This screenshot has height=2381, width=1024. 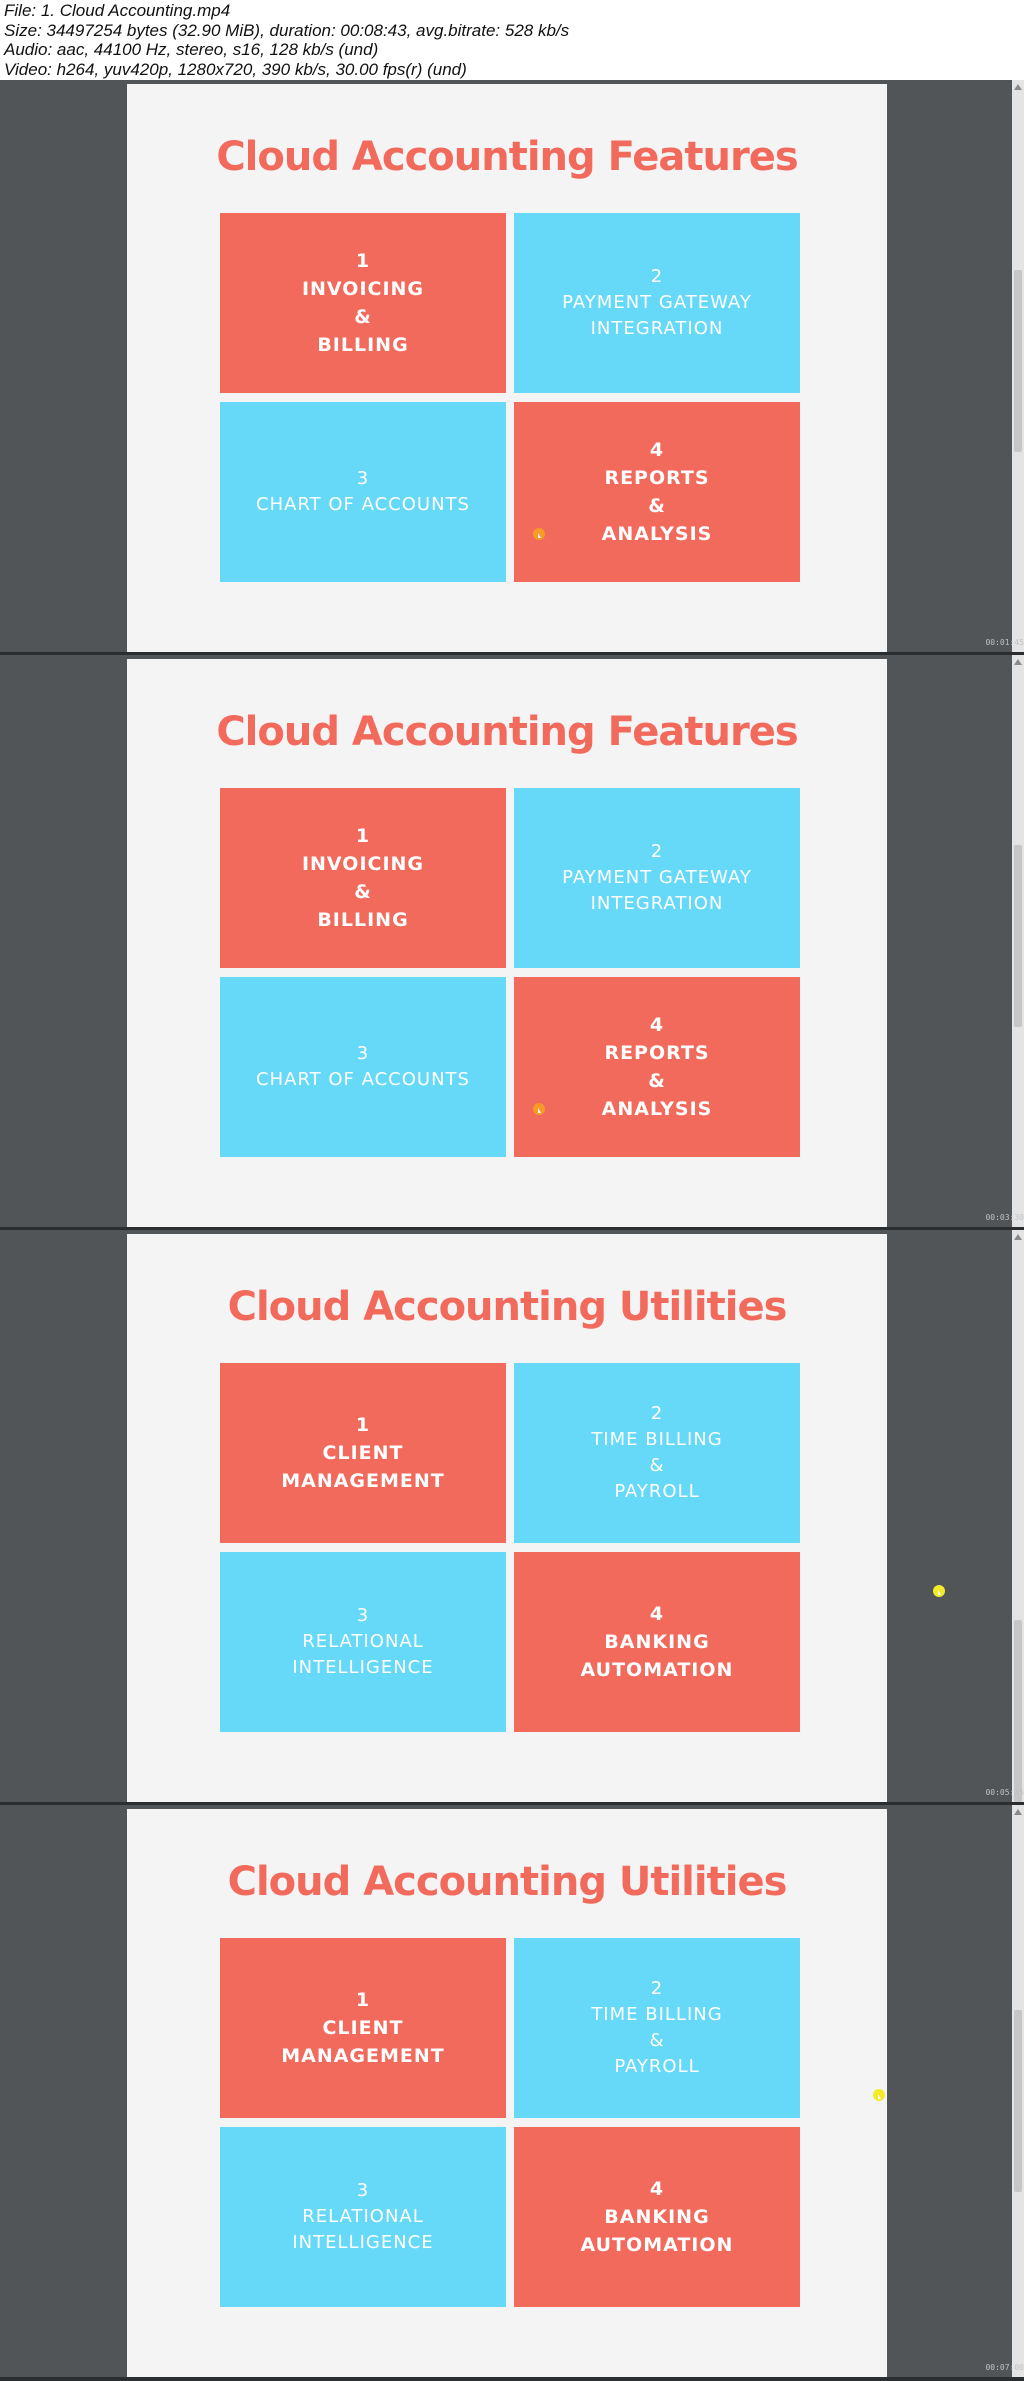 I want to click on frame-timecode: 00:05:15, so click(x=1004, y=1792).